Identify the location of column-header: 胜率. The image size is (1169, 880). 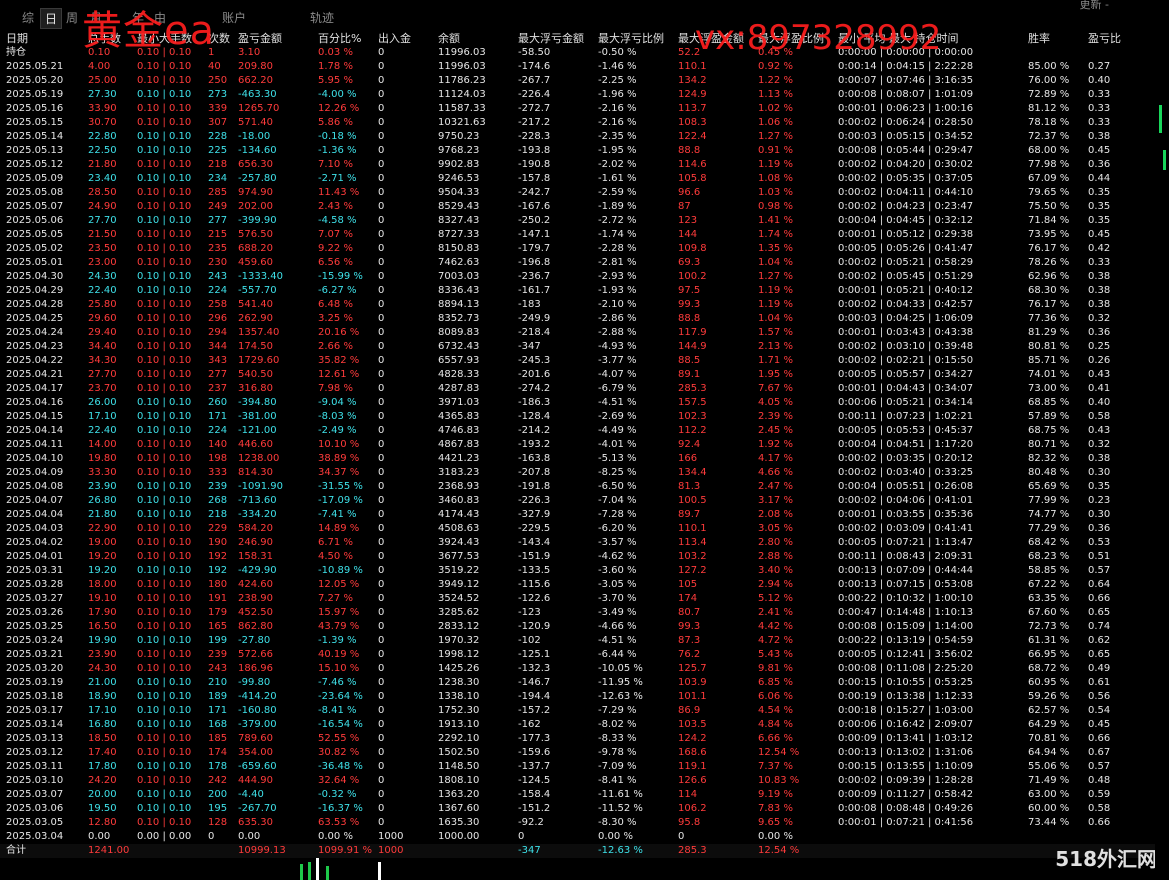
(1039, 39).